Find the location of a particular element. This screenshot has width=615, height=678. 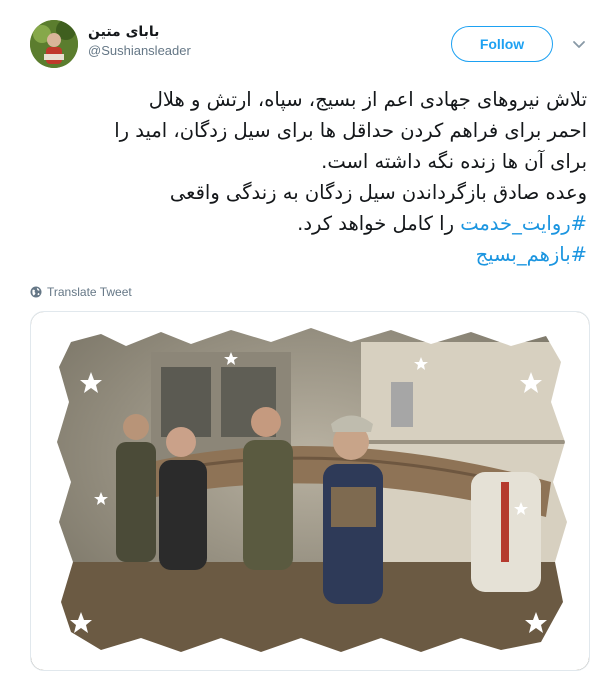

avatar is located at coordinates (54, 44).